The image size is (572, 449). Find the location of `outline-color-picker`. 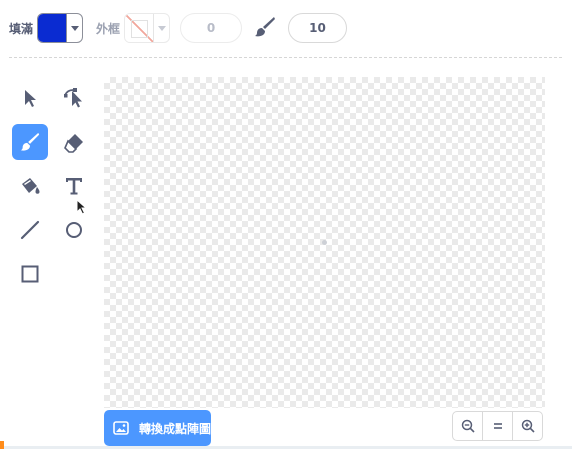

outline-color-picker is located at coordinates (147, 28).